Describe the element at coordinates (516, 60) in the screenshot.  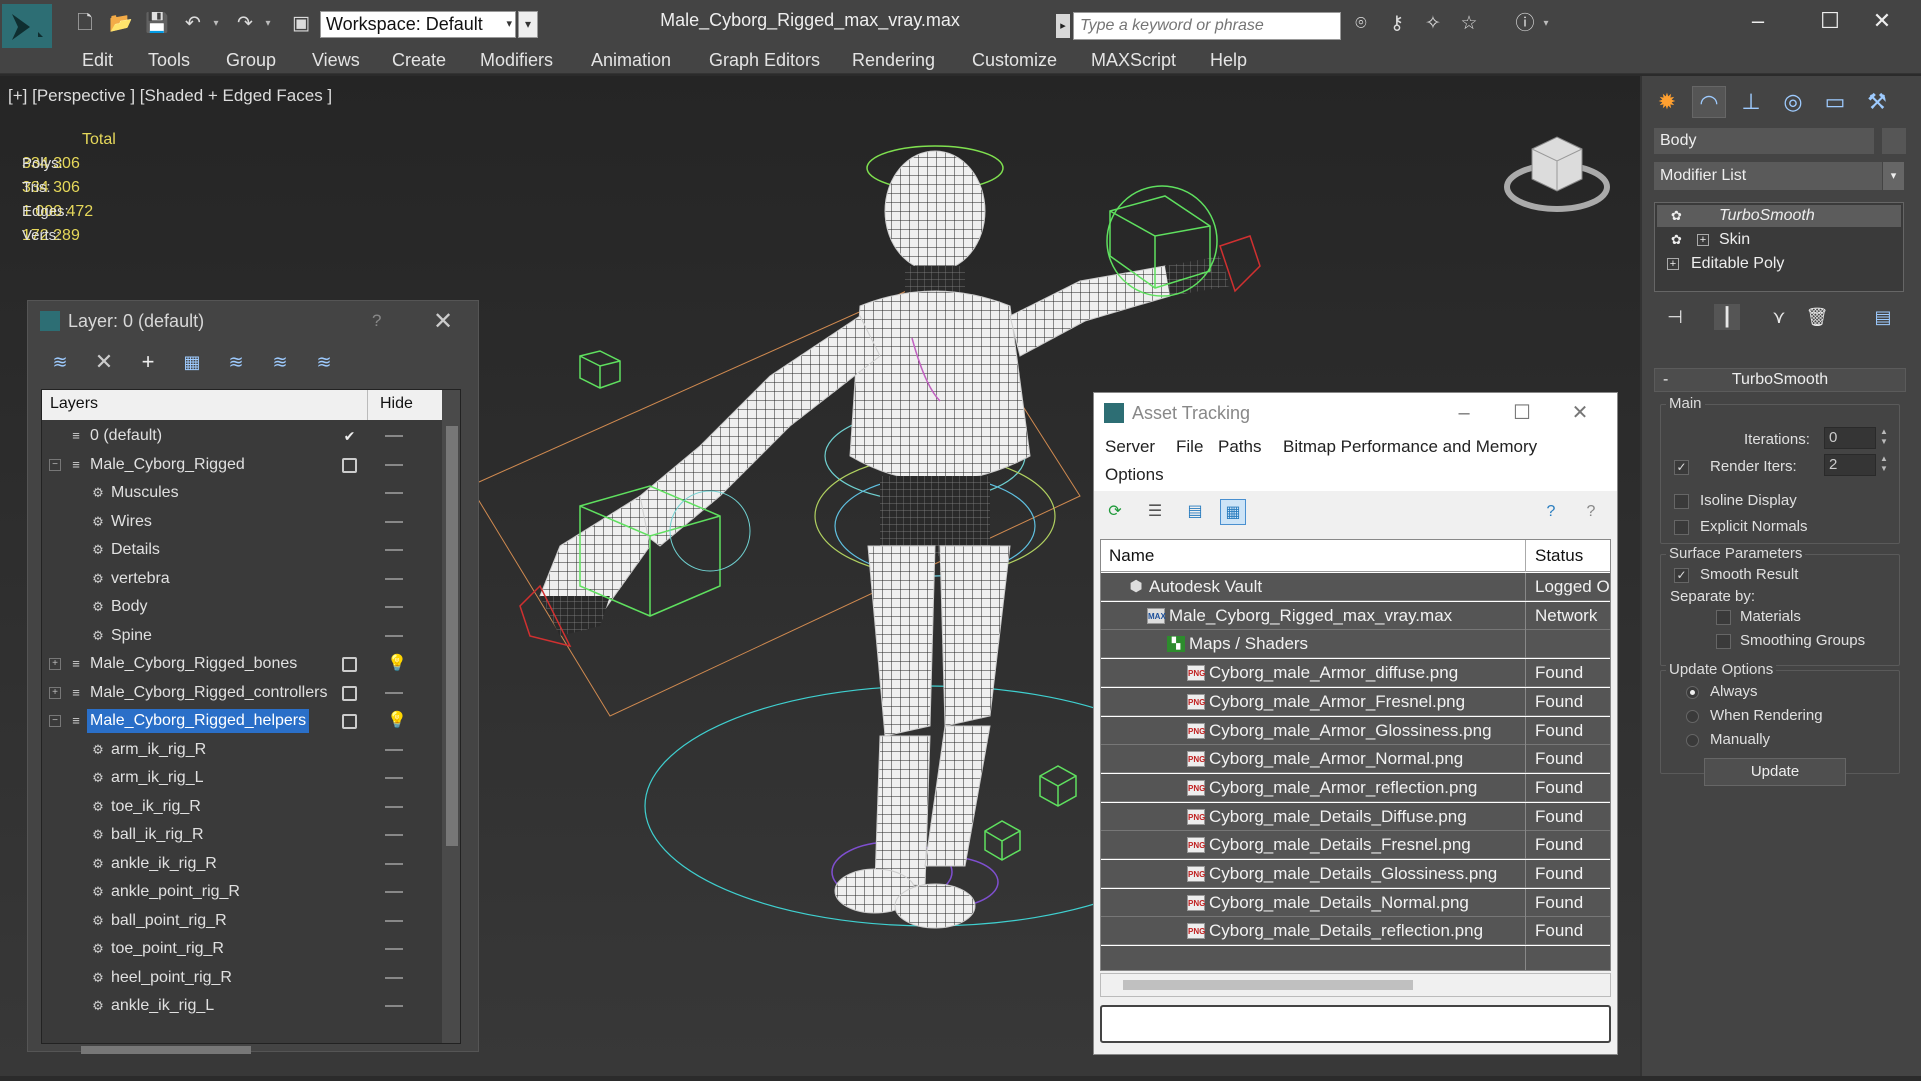
I see `menu-modifiers: Modifiers` at that location.